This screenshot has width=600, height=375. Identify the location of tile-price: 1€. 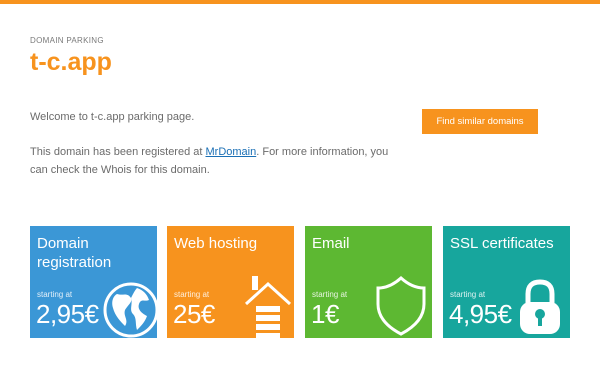
(325, 314).